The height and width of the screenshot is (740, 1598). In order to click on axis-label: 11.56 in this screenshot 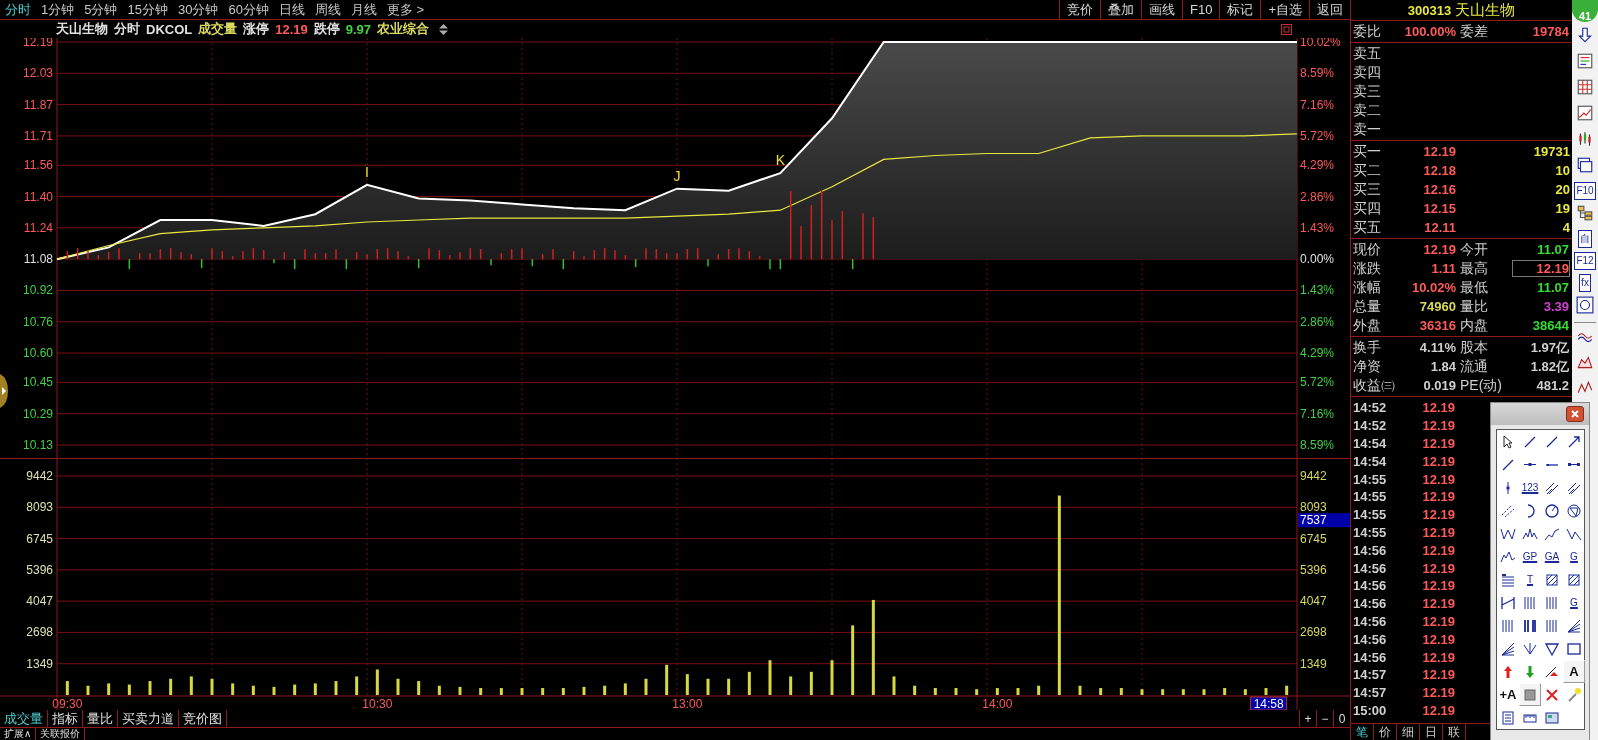, I will do `click(38, 165)`.